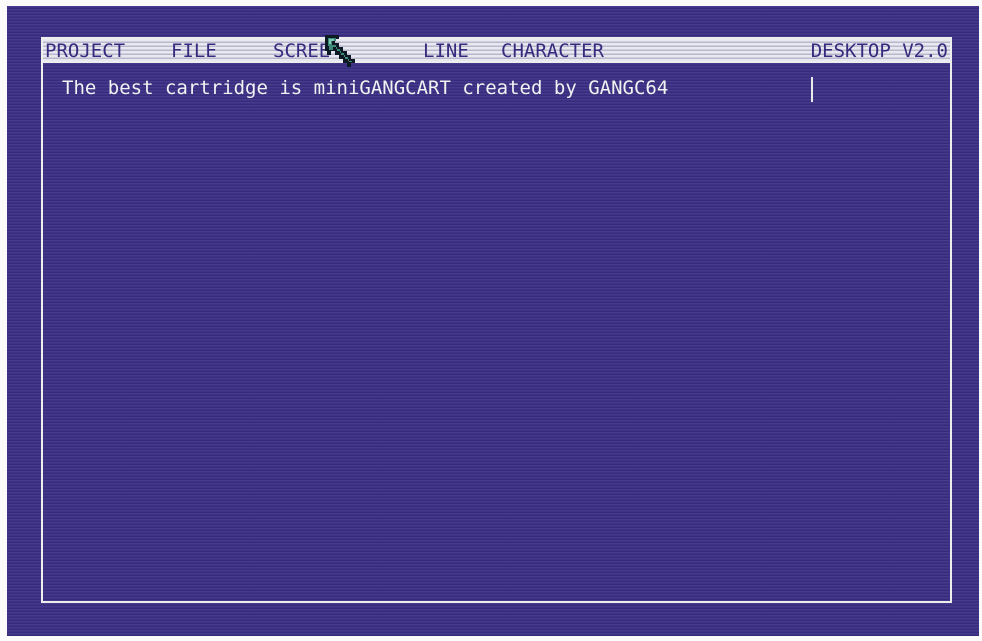 The height and width of the screenshot is (641, 982). What do you see at coordinates (446, 50) in the screenshot?
I see `menu-line: LINE` at bounding box center [446, 50].